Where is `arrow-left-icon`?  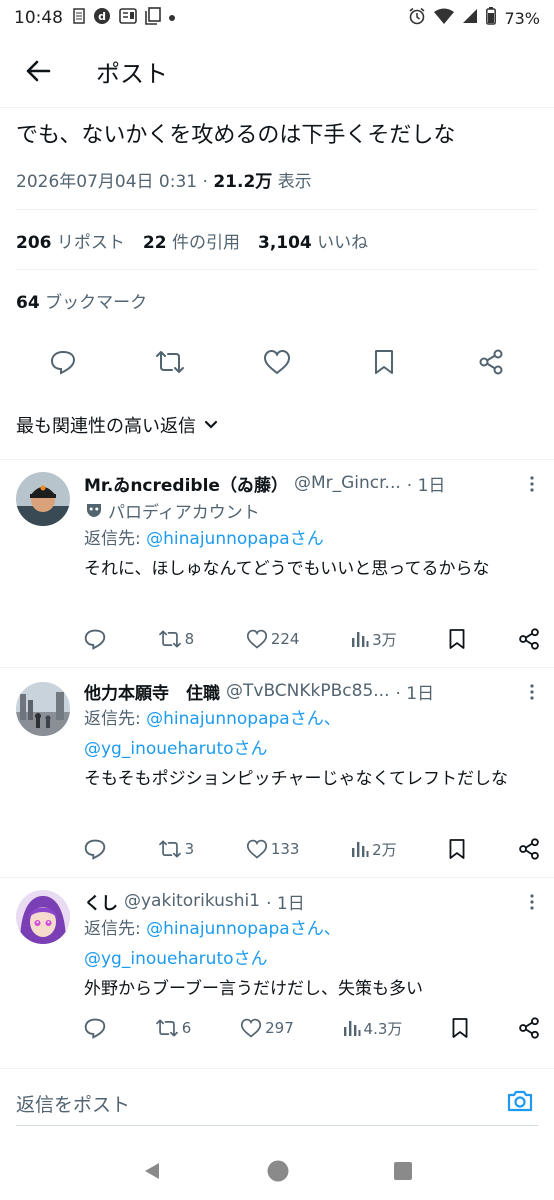 arrow-left-icon is located at coordinates (38, 71).